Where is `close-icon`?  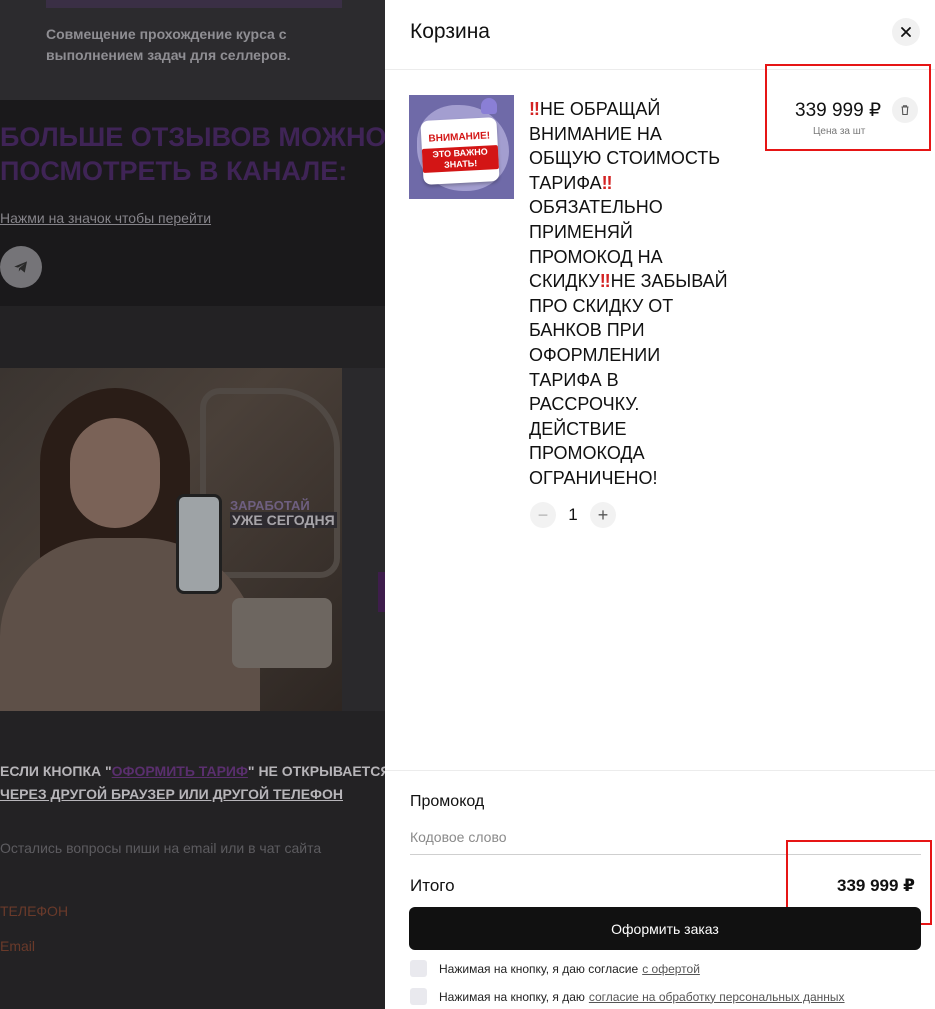
close-icon is located at coordinates (906, 32).